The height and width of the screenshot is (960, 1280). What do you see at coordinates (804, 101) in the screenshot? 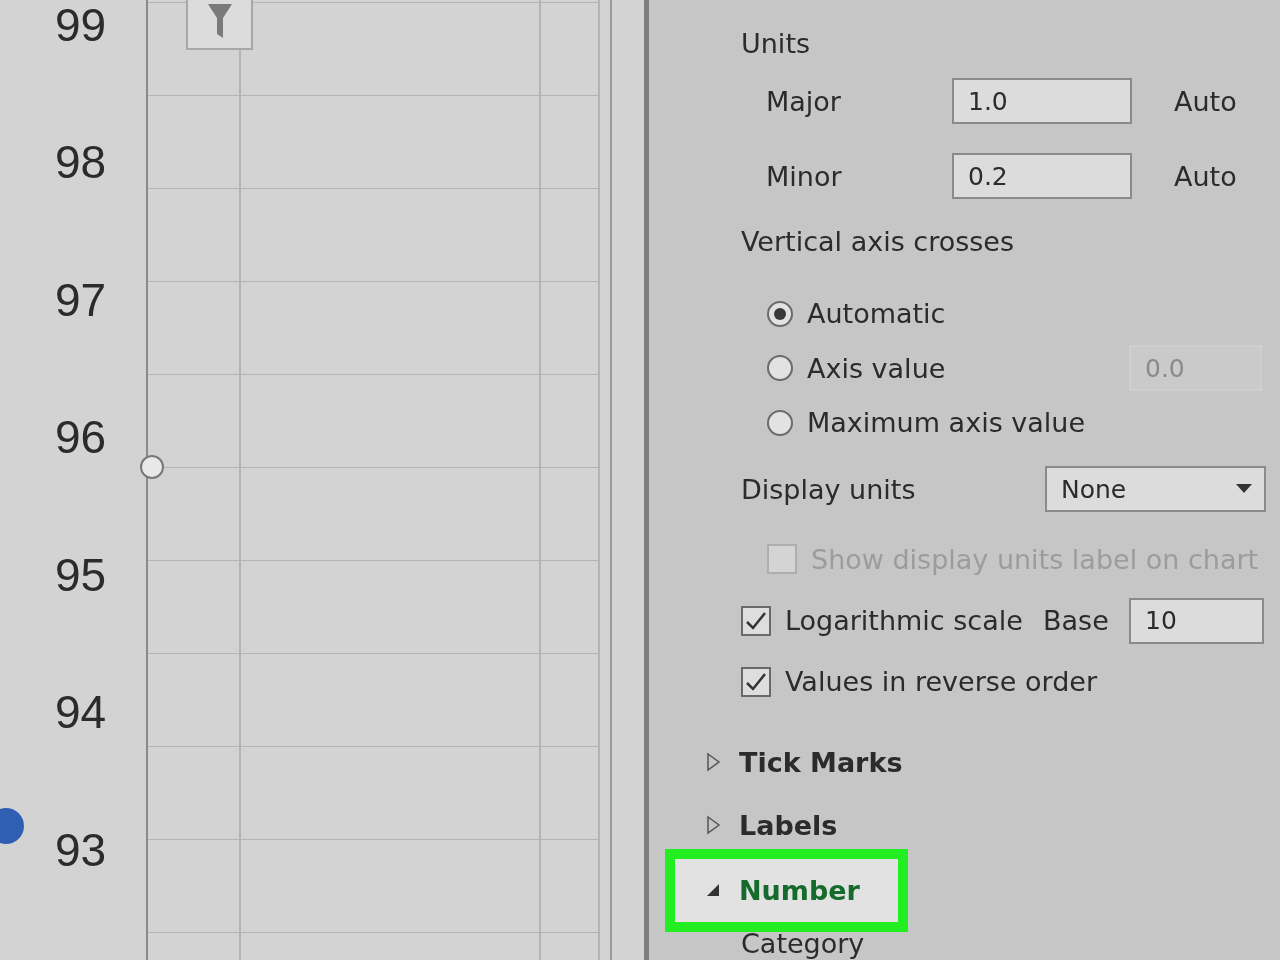
I see `field-label: Major` at bounding box center [804, 101].